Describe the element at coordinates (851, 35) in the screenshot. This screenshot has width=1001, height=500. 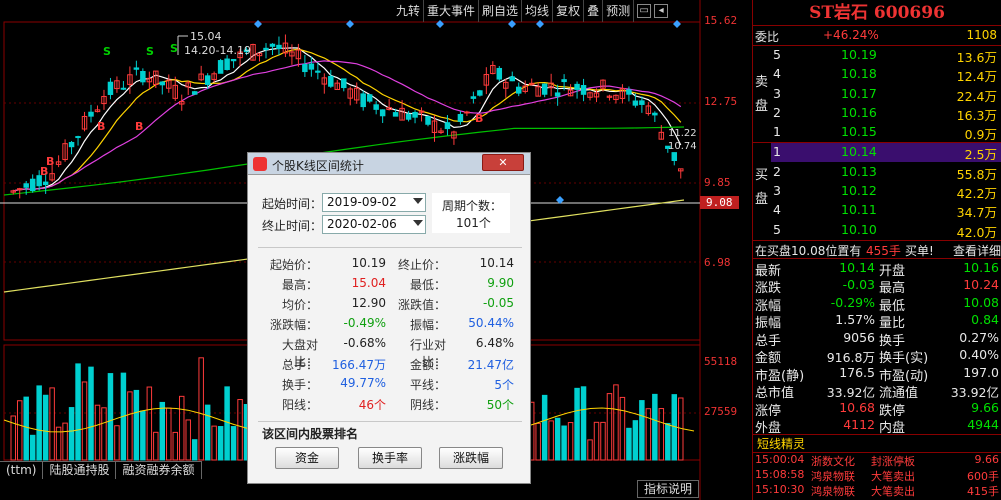
I see `order-ratio-value: +46.24%` at that location.